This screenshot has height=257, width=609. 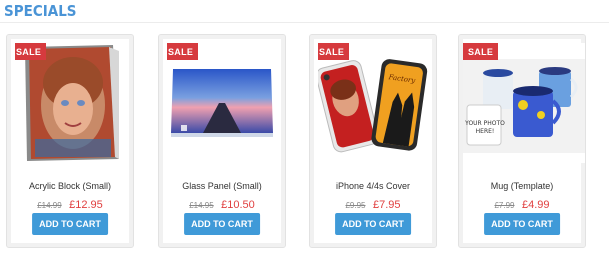 What do you see at coordinates (504, 205) in the screenshot?
I see `old-price: £7.99` at bounding box center [504, 205].